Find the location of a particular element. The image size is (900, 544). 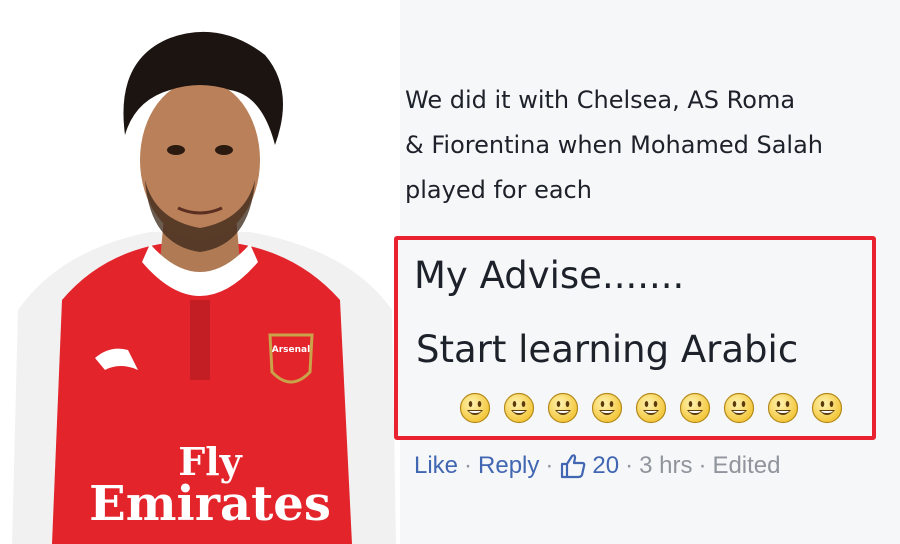

arsenal-crest-icon is located at coordinates (291, 358).